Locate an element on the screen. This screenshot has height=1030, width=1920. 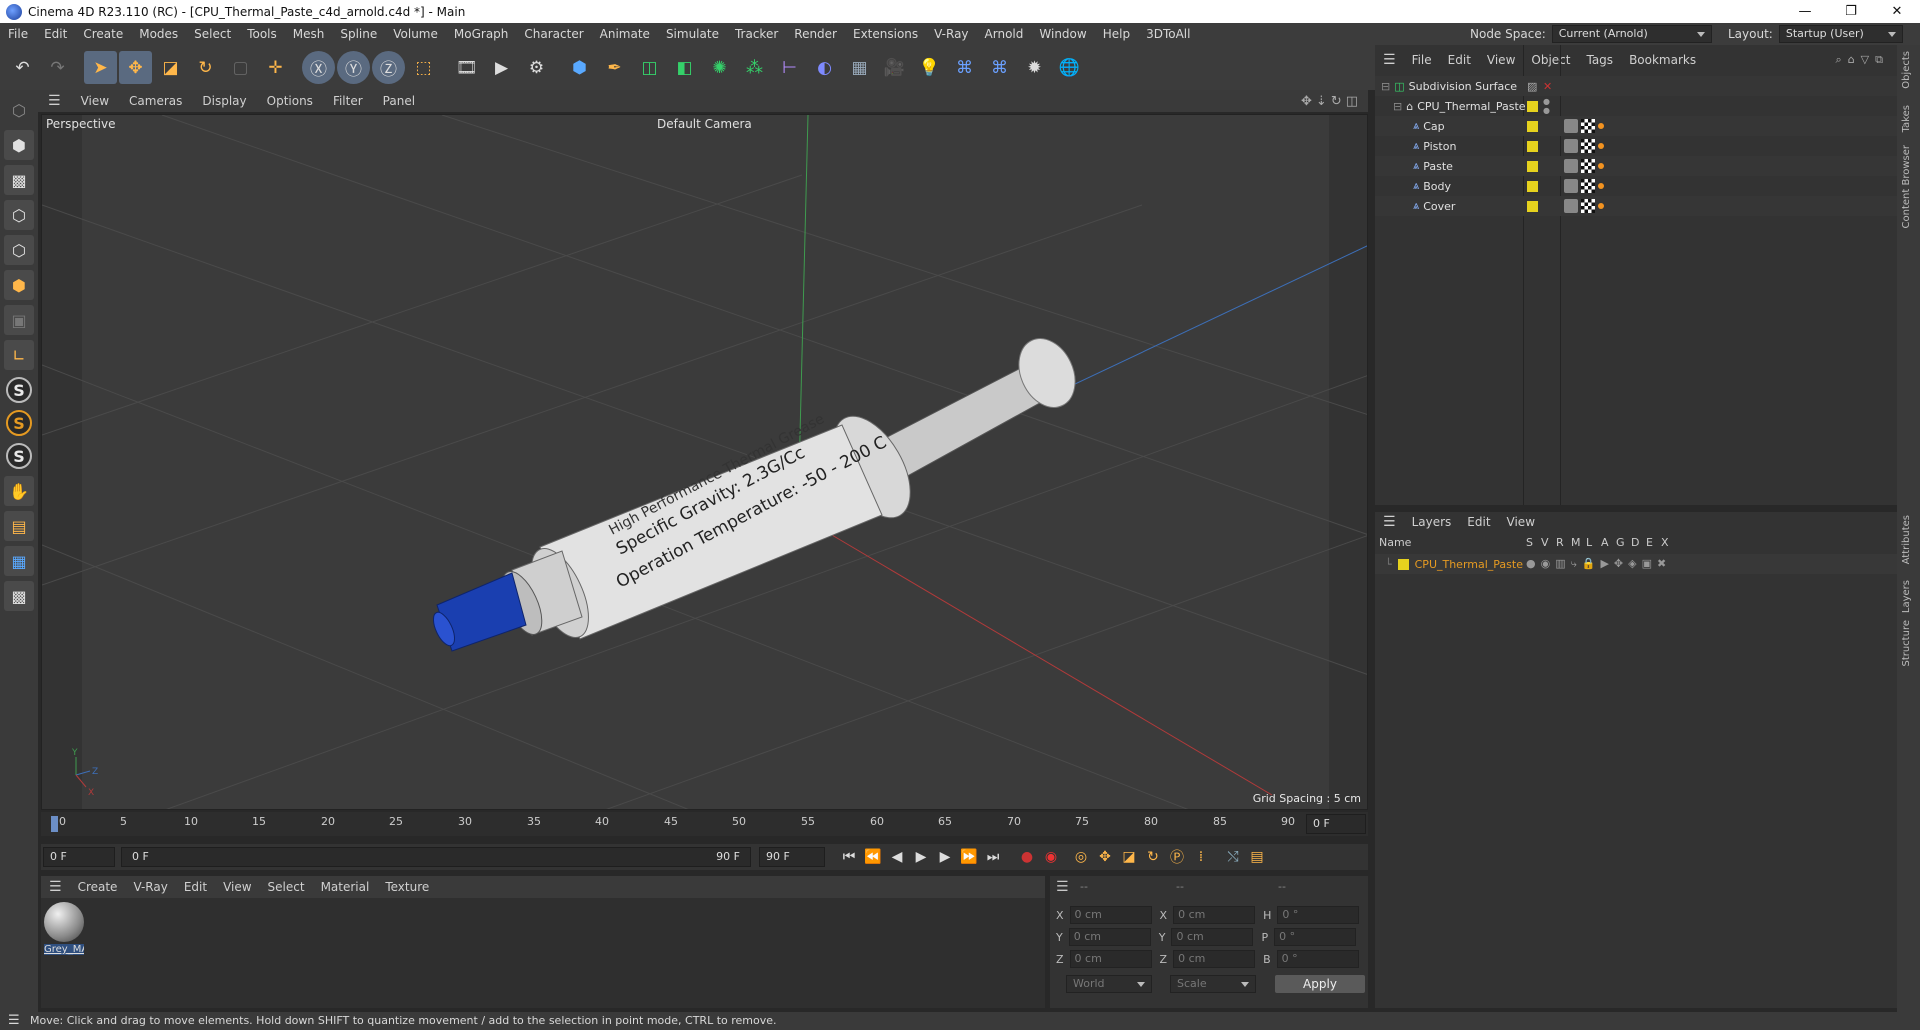
key-pla-icon: ⁞ is located at coordinates (1201, 857).